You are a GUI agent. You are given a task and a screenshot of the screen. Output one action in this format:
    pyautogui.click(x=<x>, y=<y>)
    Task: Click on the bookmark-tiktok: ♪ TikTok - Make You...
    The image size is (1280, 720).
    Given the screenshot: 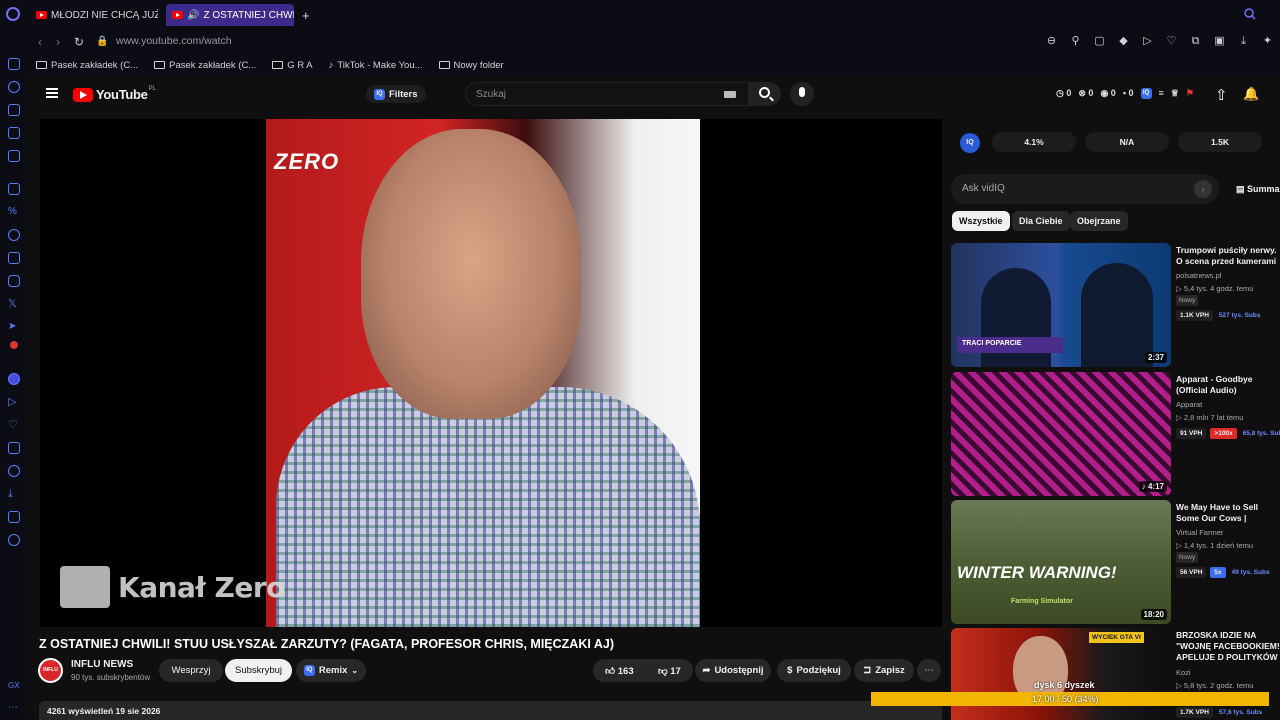 What is the action you would take?
    pyautogui.click(x=376, y=65)
    